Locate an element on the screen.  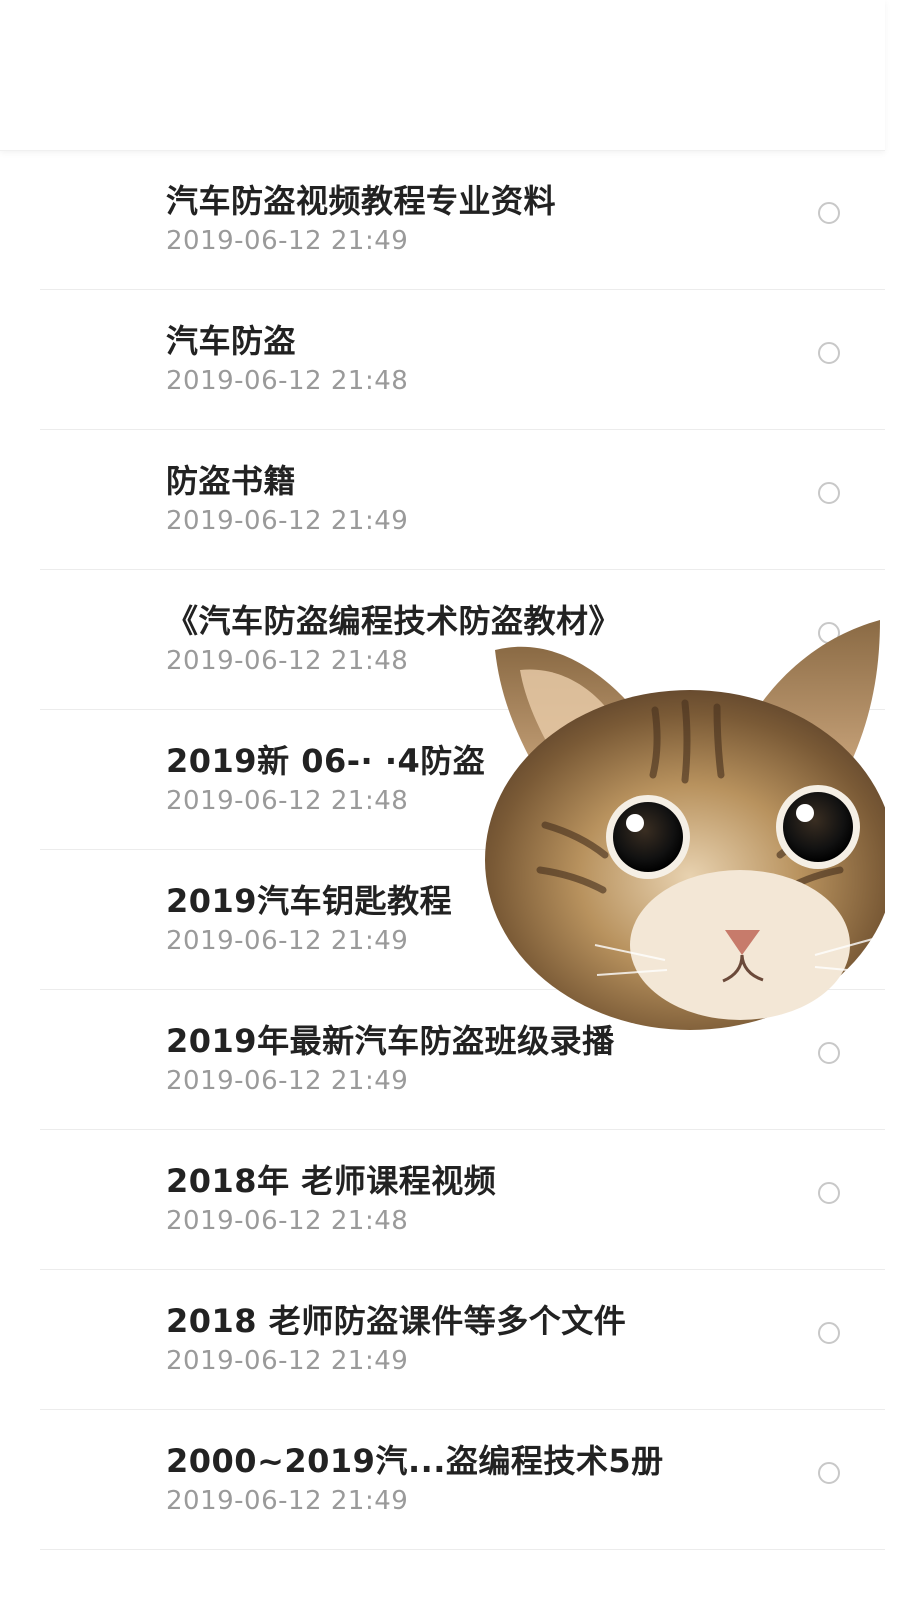
item-title: 汽车防盗视频教程专业资料 is located at coordinates (361, 201).